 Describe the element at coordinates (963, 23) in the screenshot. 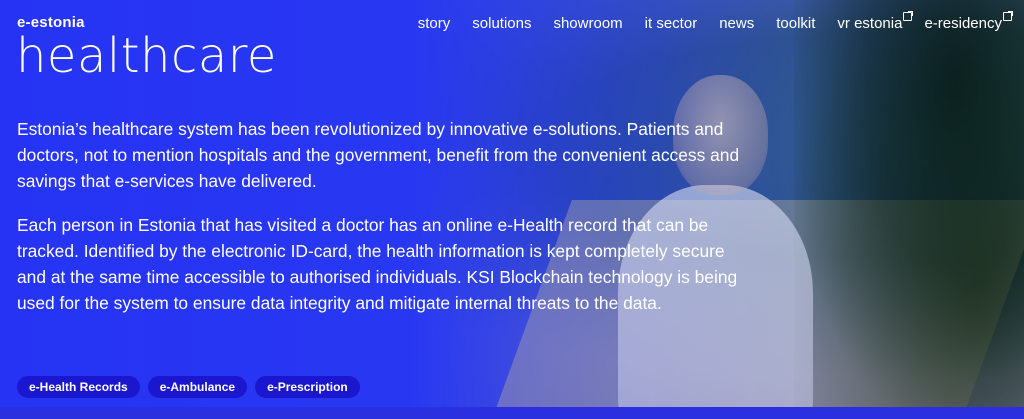

I see `nav-item-label: e-residency` at that location.